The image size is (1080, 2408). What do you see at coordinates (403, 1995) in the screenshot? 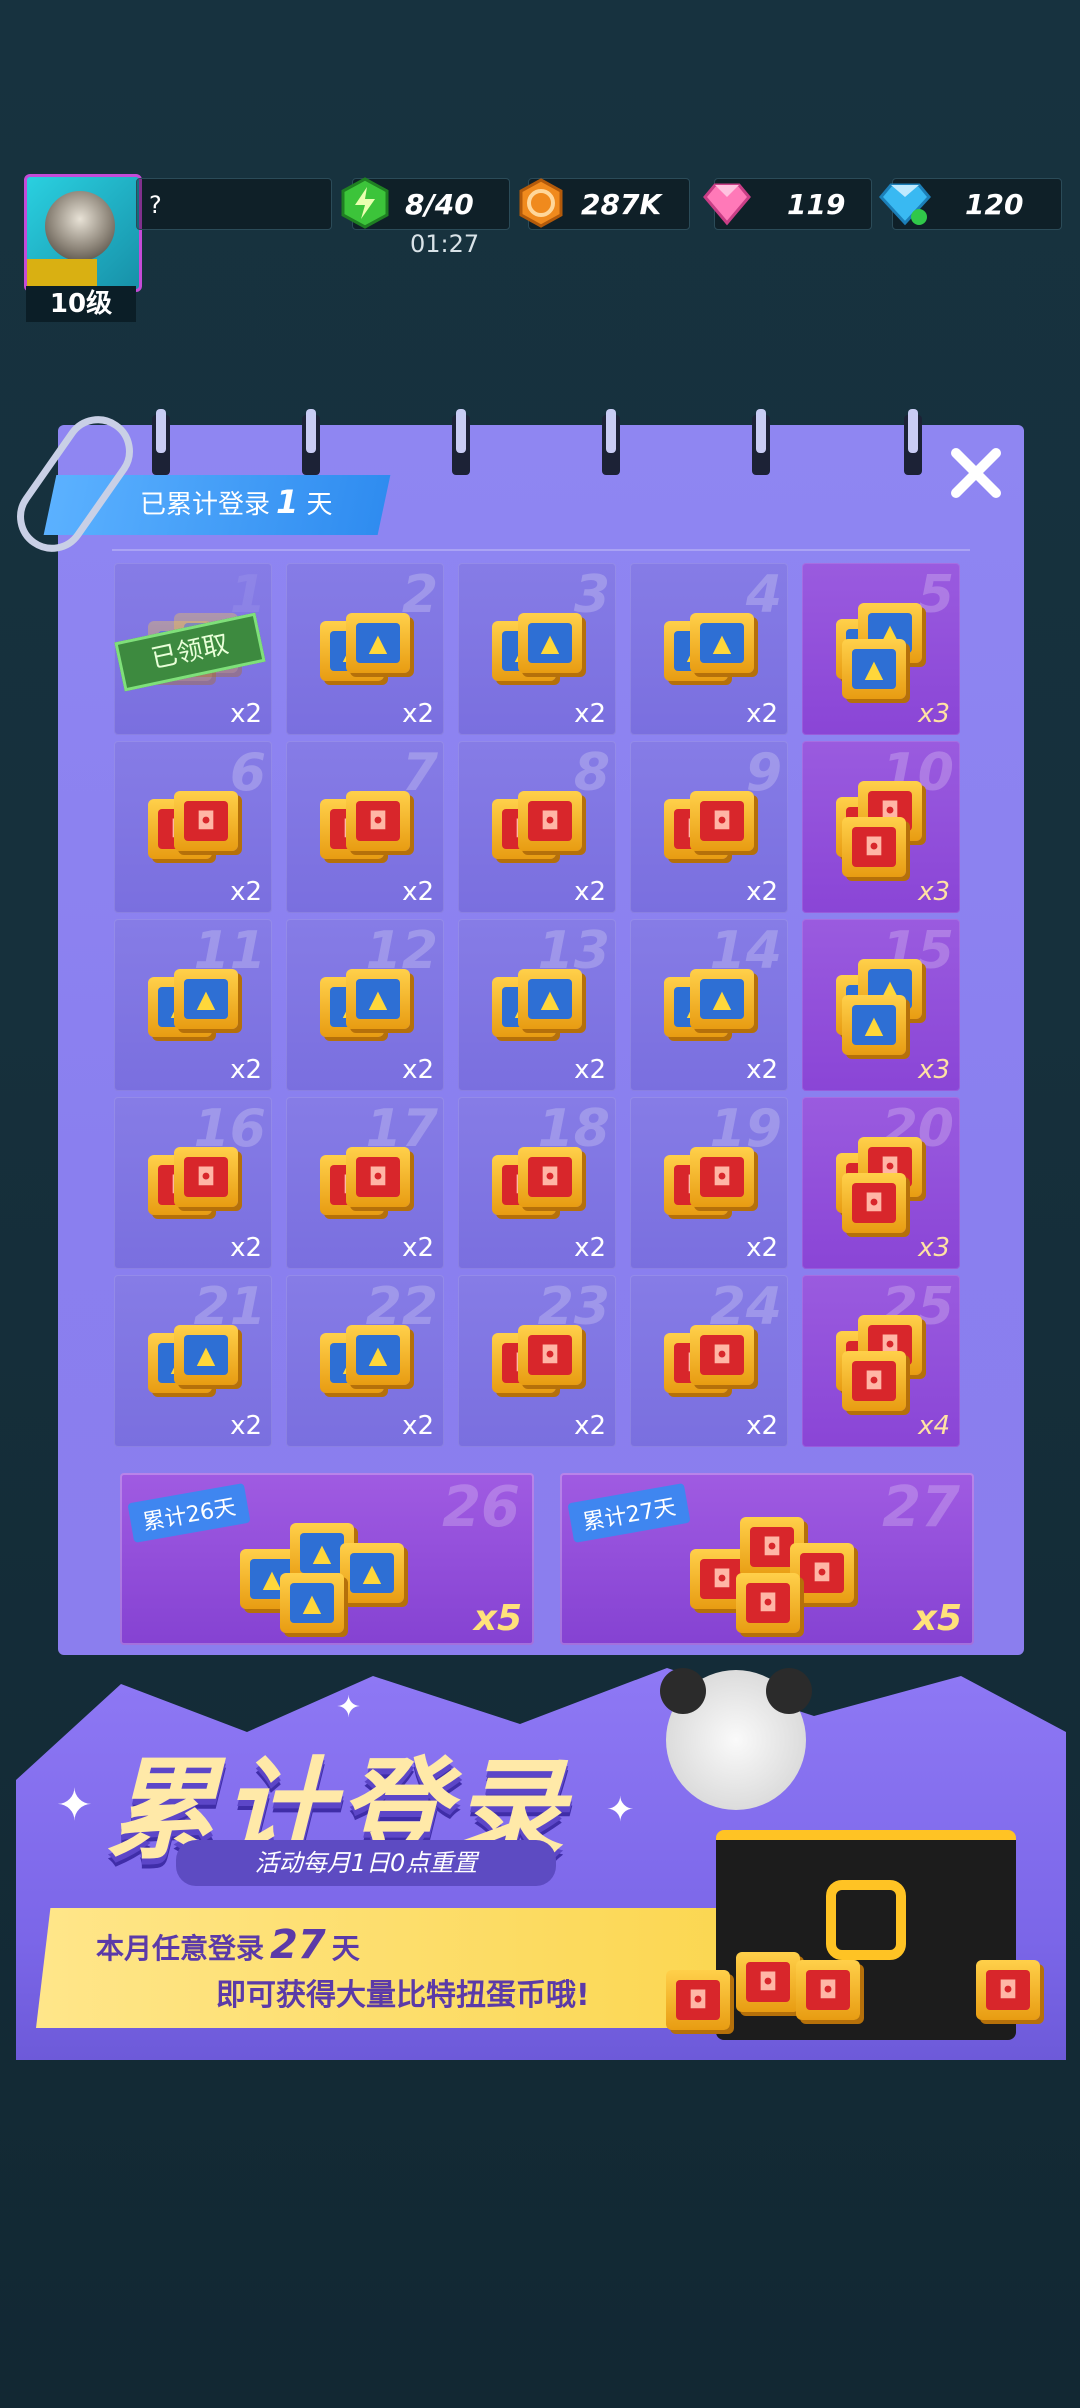
I see `promo-line-2: 即可获得大量比特扭蛋币哦!` at bounding box center [403, 1995].